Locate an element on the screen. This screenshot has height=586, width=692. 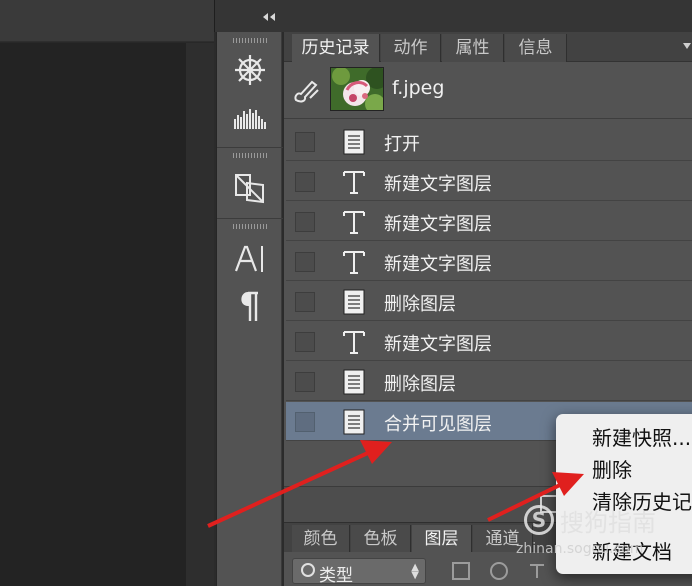
panel-icon-strip is located at coordinates (249, 309).